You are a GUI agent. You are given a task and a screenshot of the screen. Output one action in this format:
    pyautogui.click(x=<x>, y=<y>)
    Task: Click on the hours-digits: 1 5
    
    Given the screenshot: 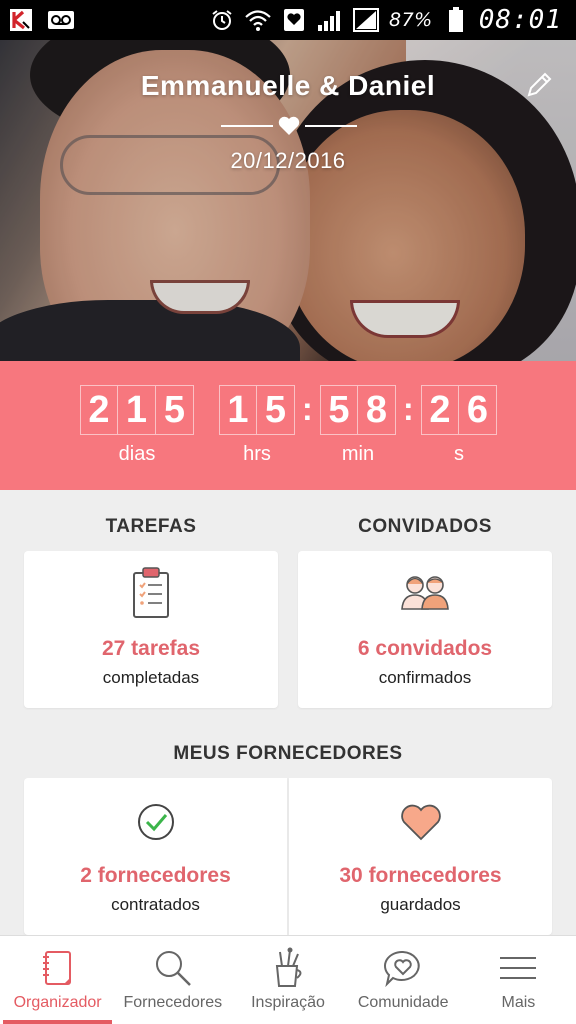 What is the action you would take?
    pyautogui.click(x=257, y=410)
    